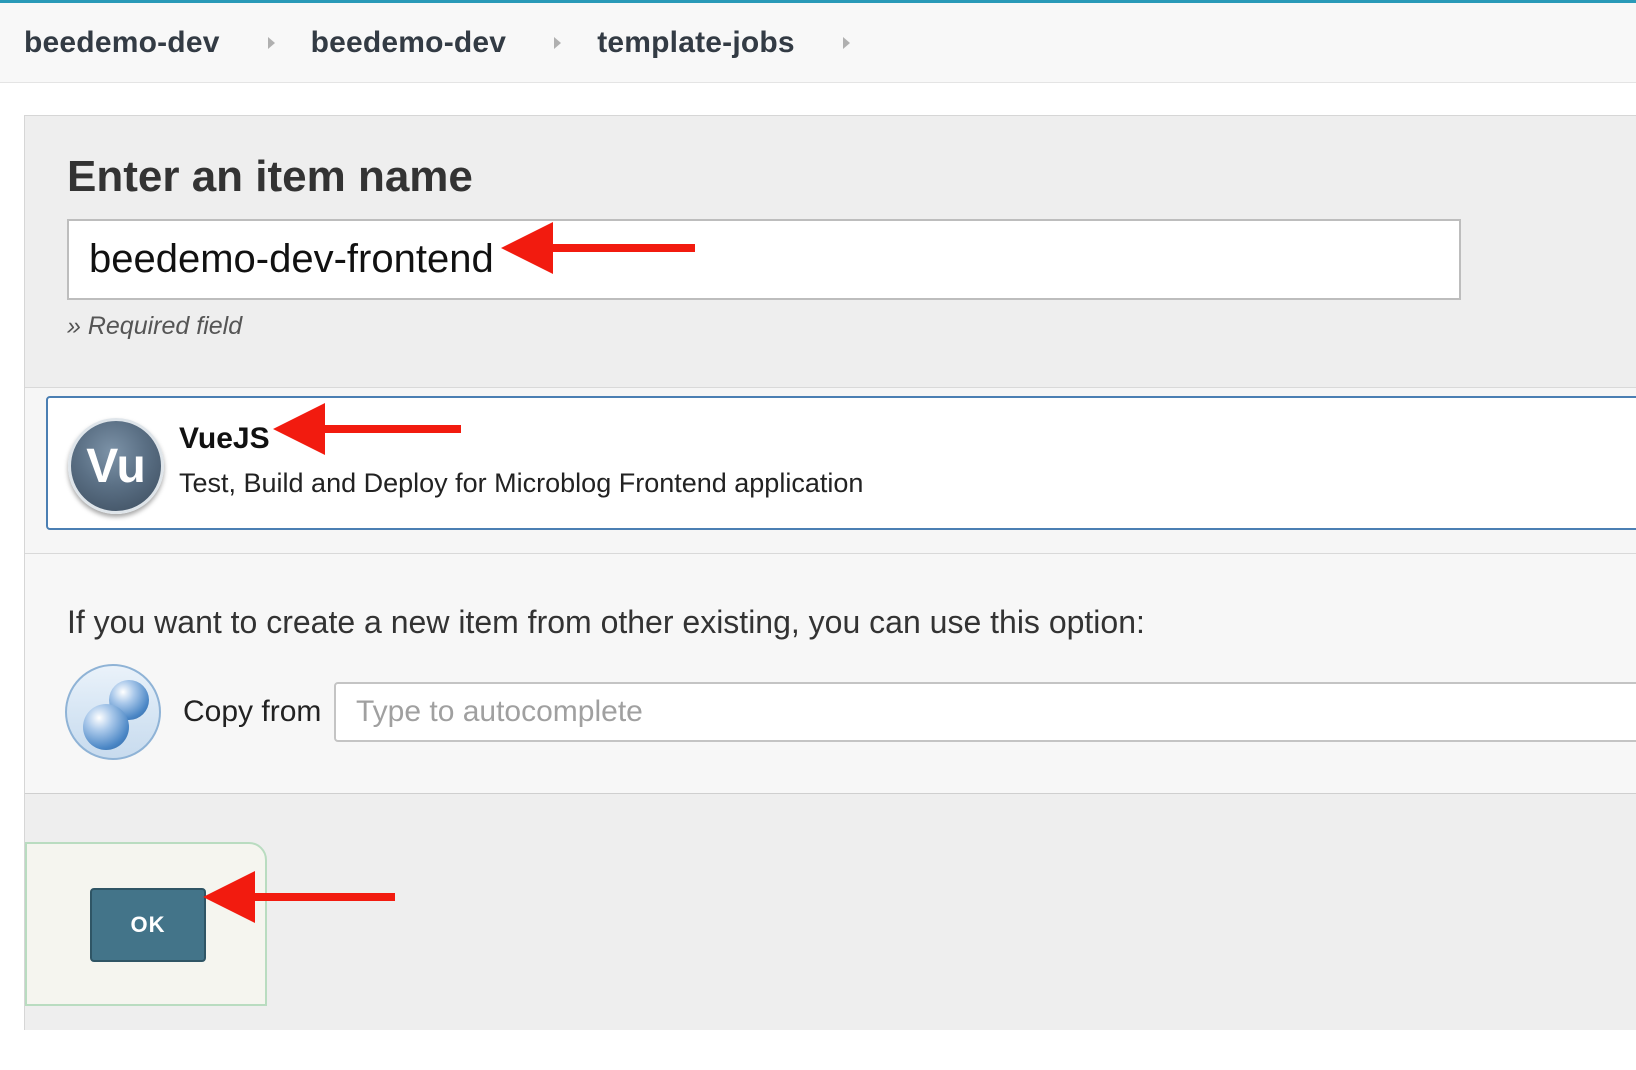 This screenshot has width=1636, height=1070. I want to click on breadcrumb-item-3: template-jobs, so click(696, 43).